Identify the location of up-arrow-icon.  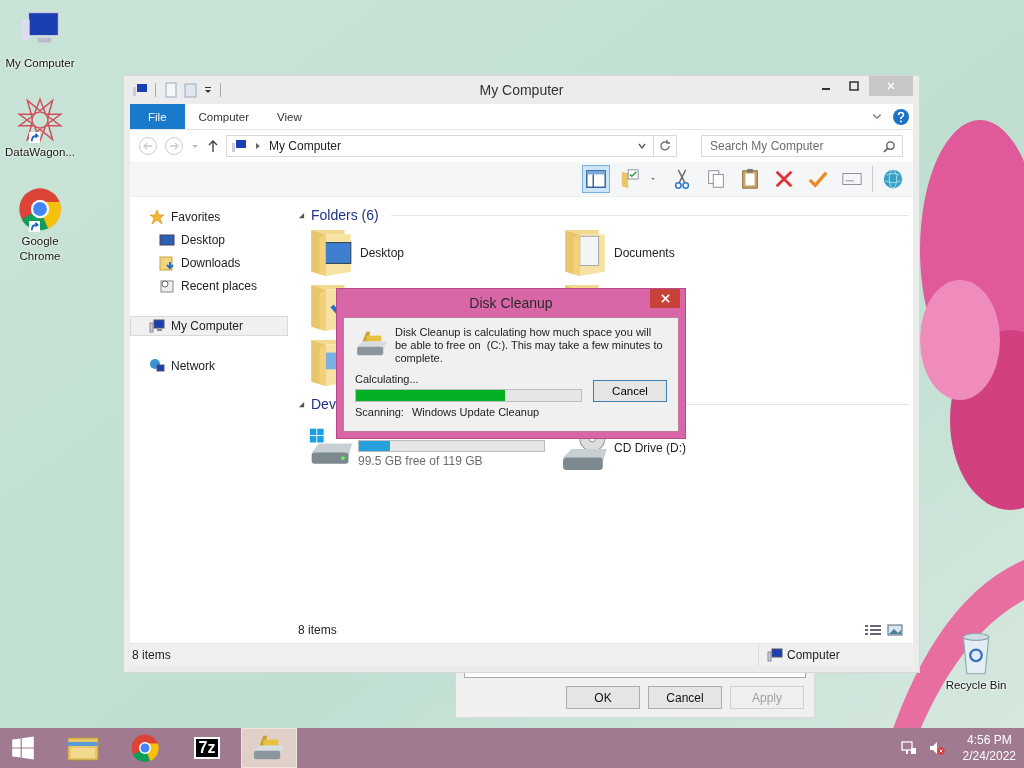
(213, 146).